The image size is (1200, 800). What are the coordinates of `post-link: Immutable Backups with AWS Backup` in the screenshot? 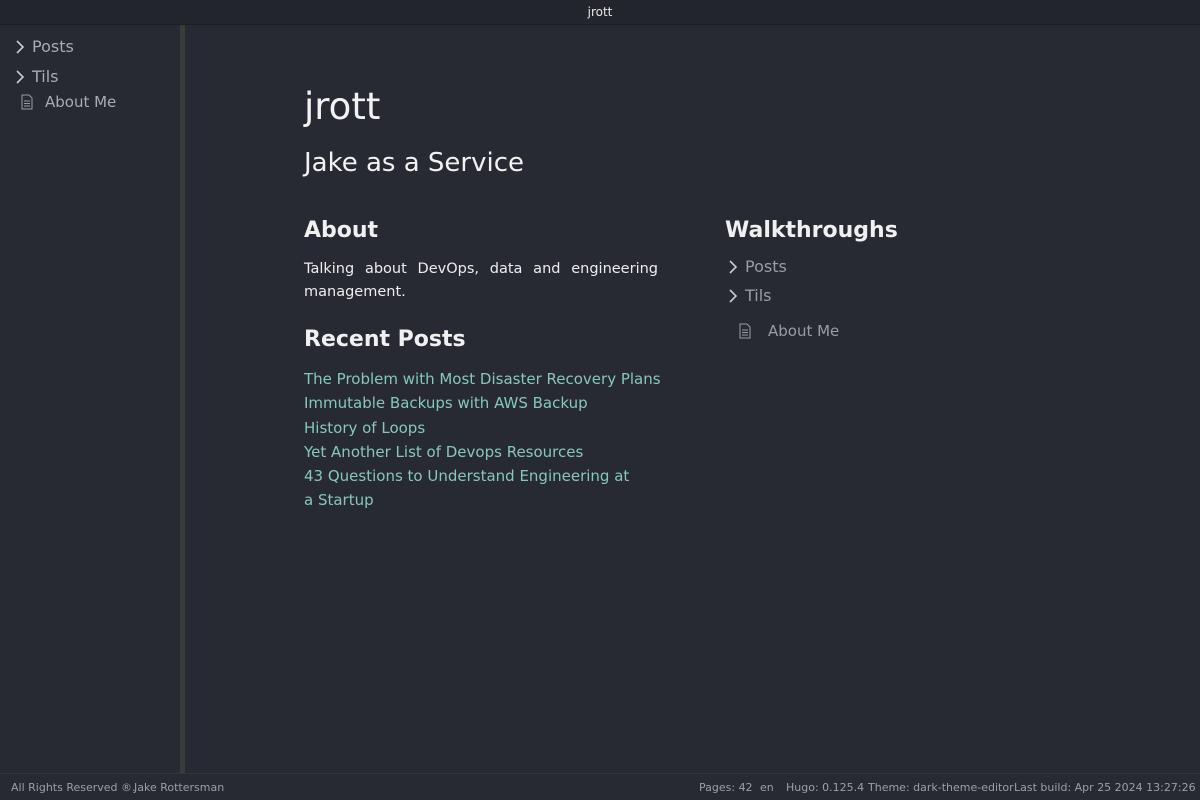 It's located at (484, 403).